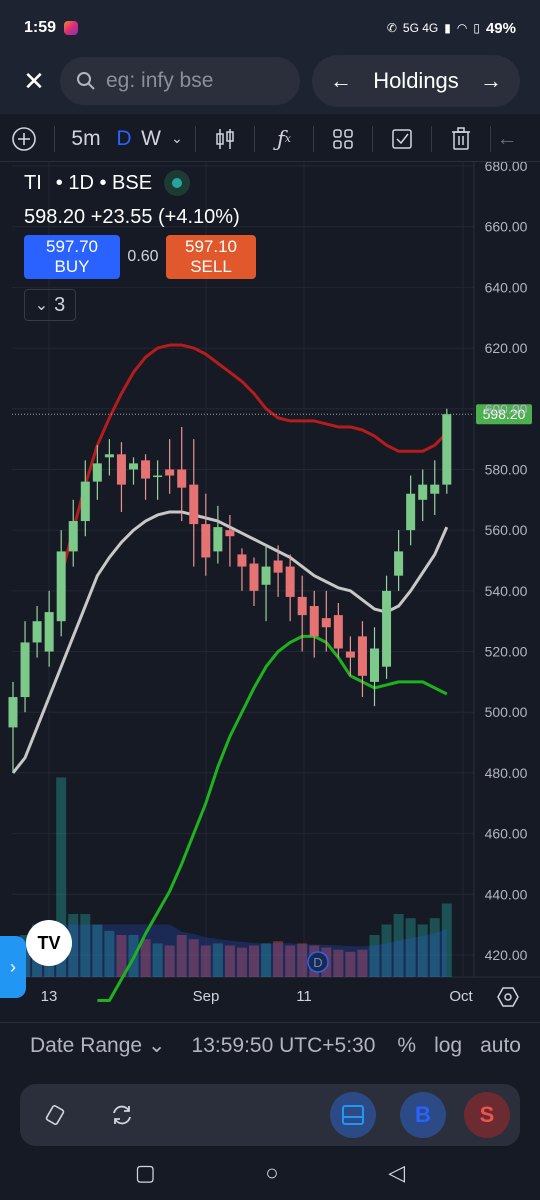 This screenshot has width=540, height=1200. What do you see at coordinates (506, 955) in the screenshot?
I see `y-tick-label: 420.00` at bounding box center [506, 955].